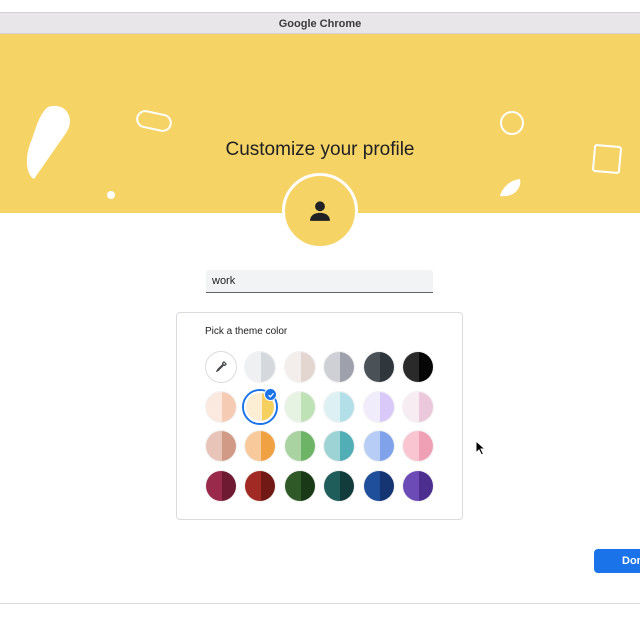 This screenshot has height=640, width=640. I want to click on selected-check-icon, so click(270, 394).